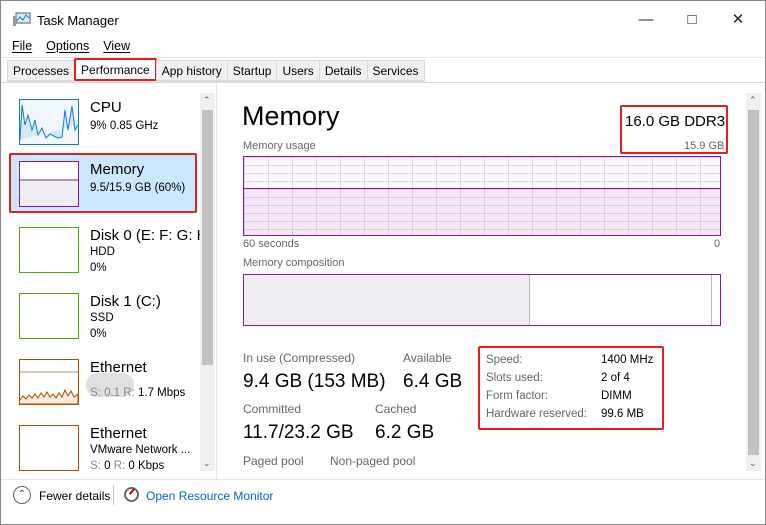 The height and width of the screenshot is (525, 766). Describe the element at coordinates (41, 70) in the screenshot. I see `tab-processes: Processes` at that location.